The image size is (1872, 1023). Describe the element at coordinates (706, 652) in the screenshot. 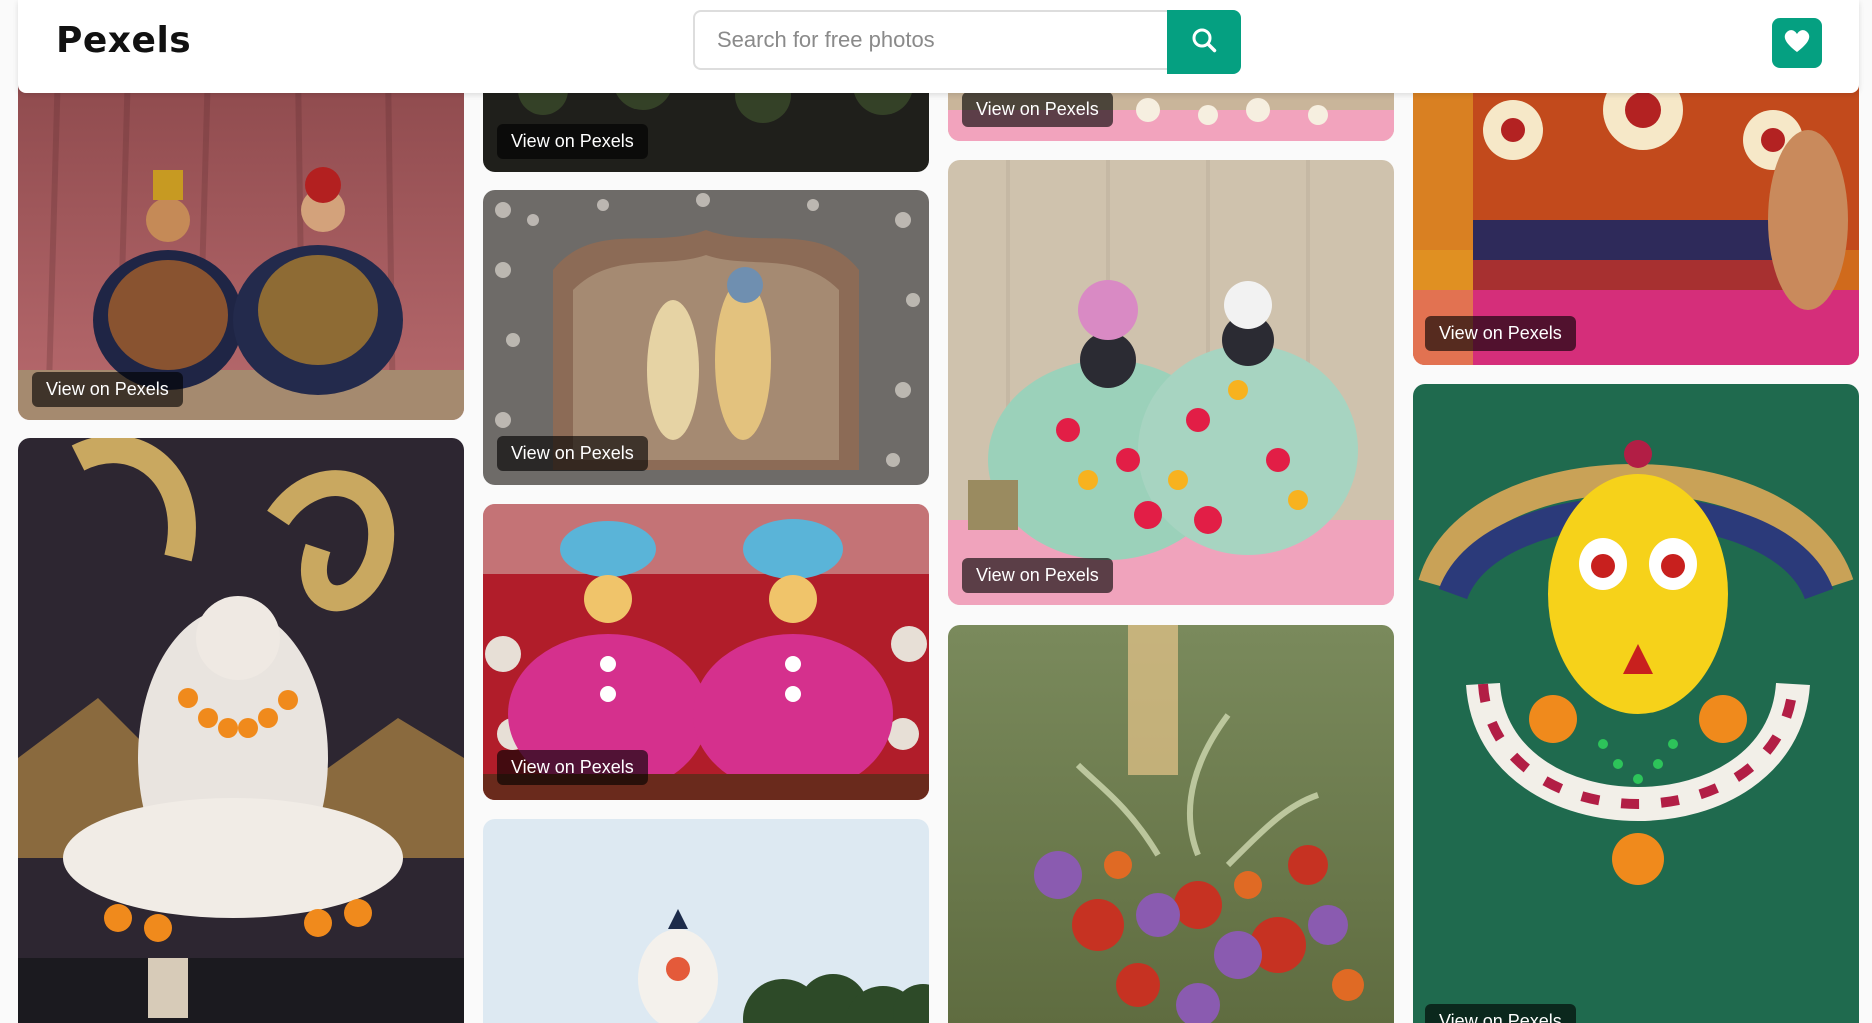

I see `photo-card-deities-pink-robes: View on Pexels` at that location.